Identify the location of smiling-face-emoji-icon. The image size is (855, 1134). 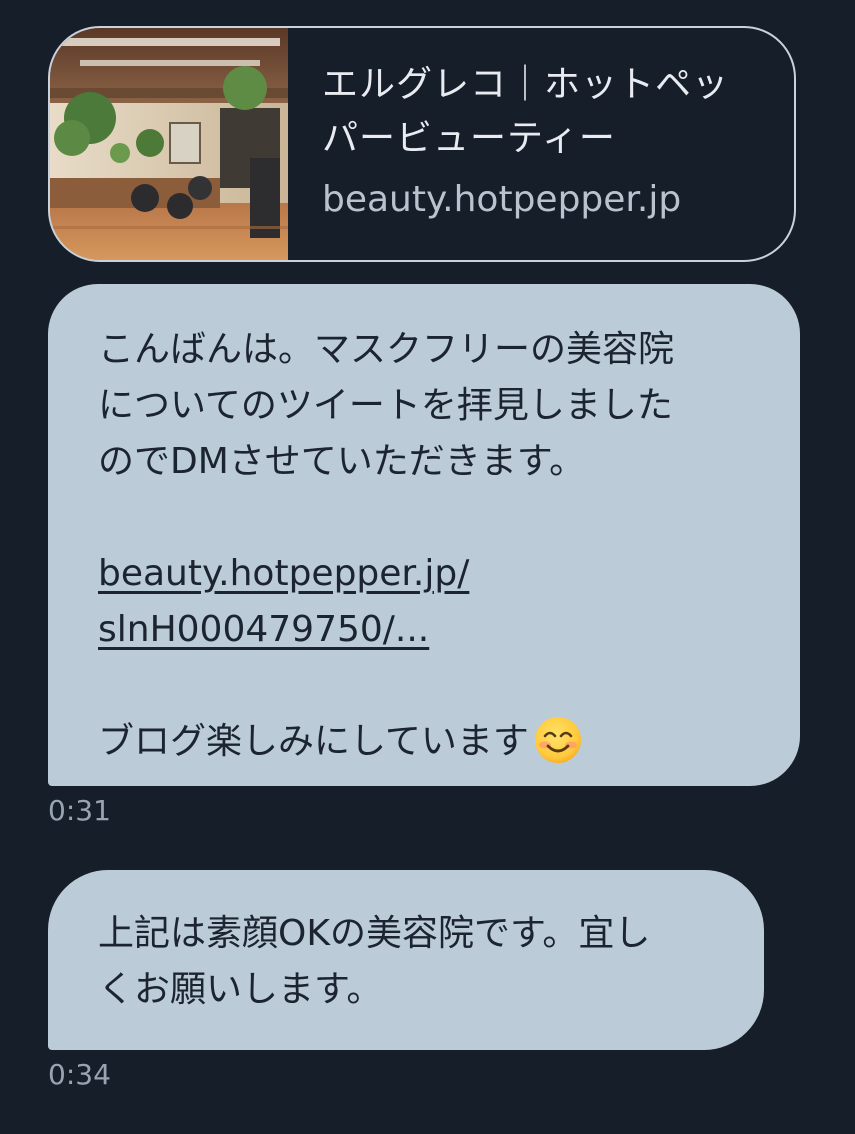
(558, 740).